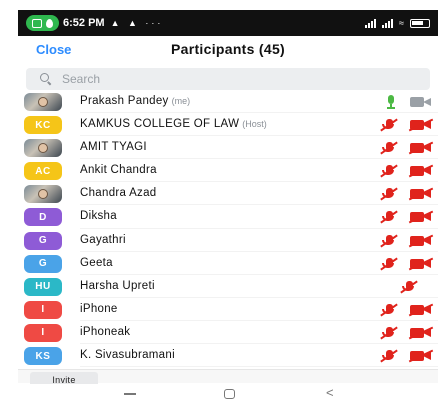 Image resolution: width=438 pixels, height=406 pixels. What do you see at coordinates (43, 171) in the screenshot?
I see `avatar: AC` at bounding box center [43, 171].